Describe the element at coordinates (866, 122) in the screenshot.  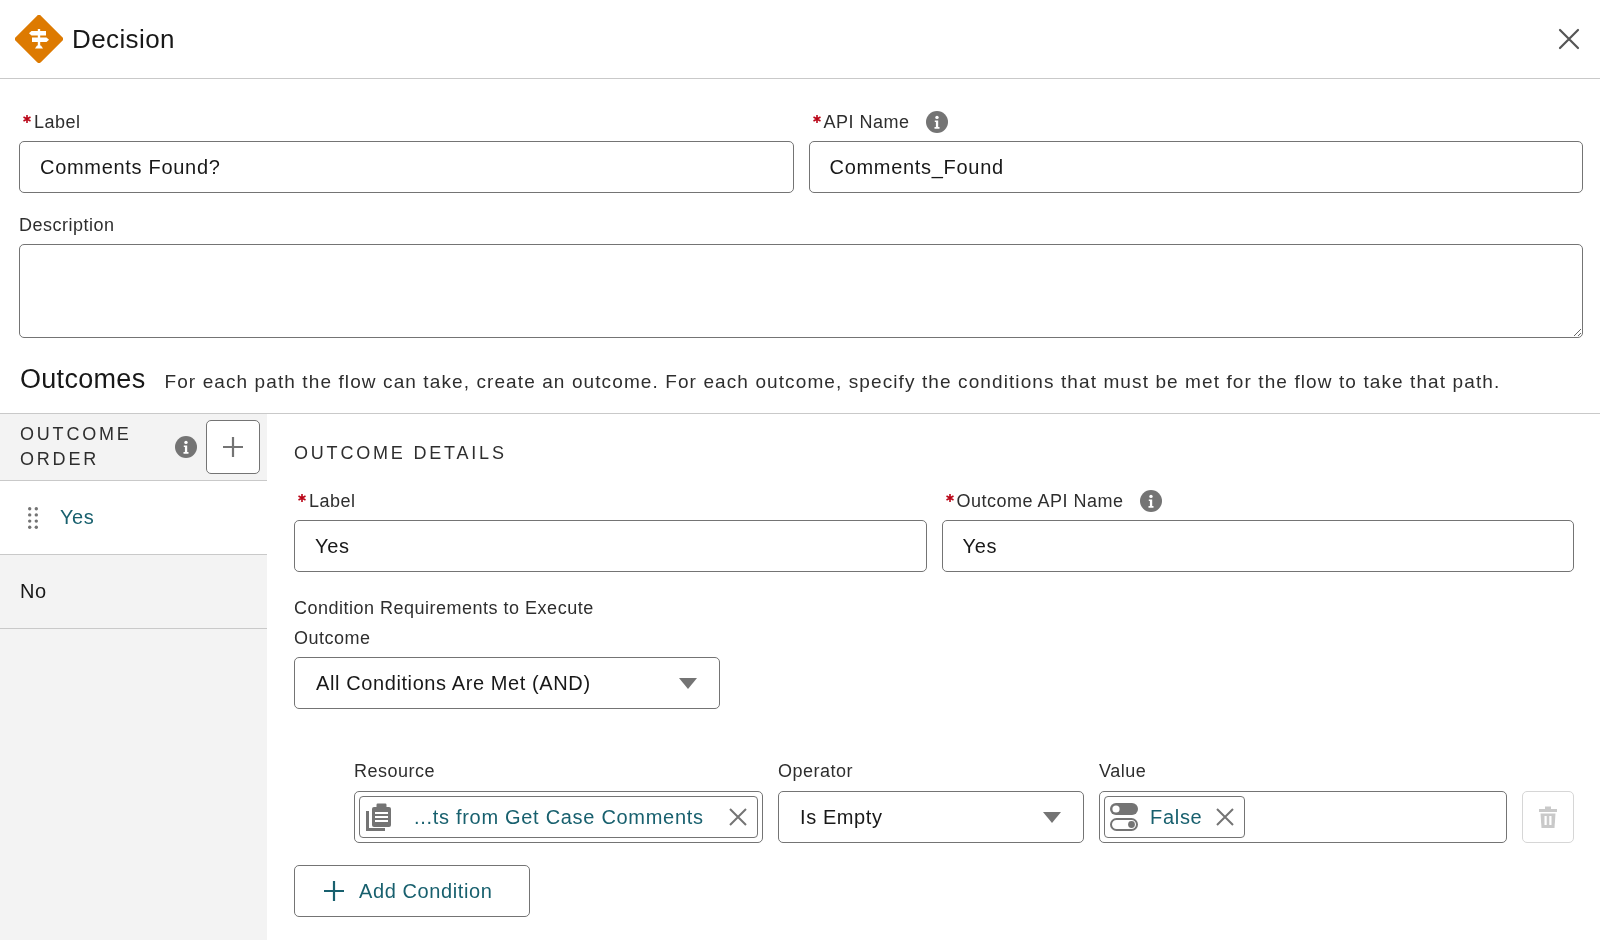
I see `field-label: API Name` at that location.